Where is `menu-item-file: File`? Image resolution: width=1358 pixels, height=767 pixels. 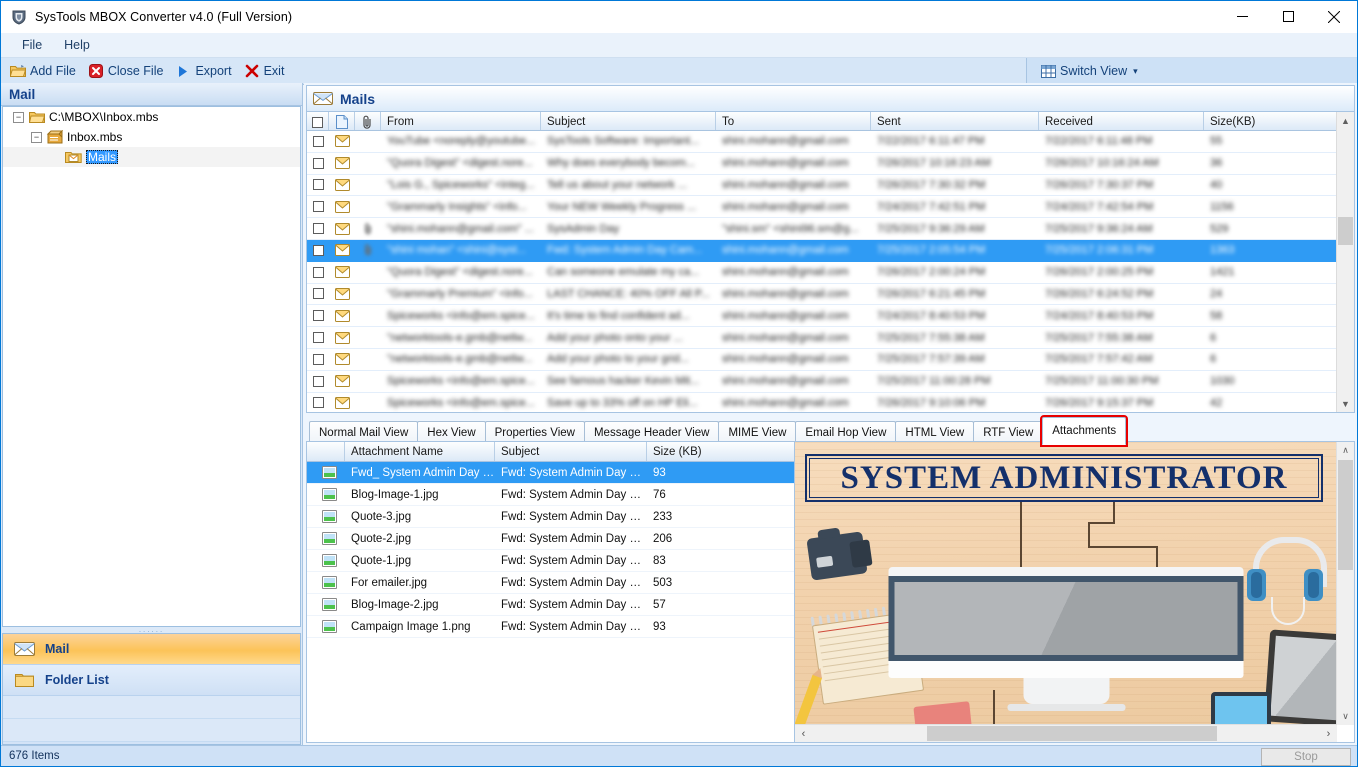 menu-item-file: File is located at coordinates (32, 45).